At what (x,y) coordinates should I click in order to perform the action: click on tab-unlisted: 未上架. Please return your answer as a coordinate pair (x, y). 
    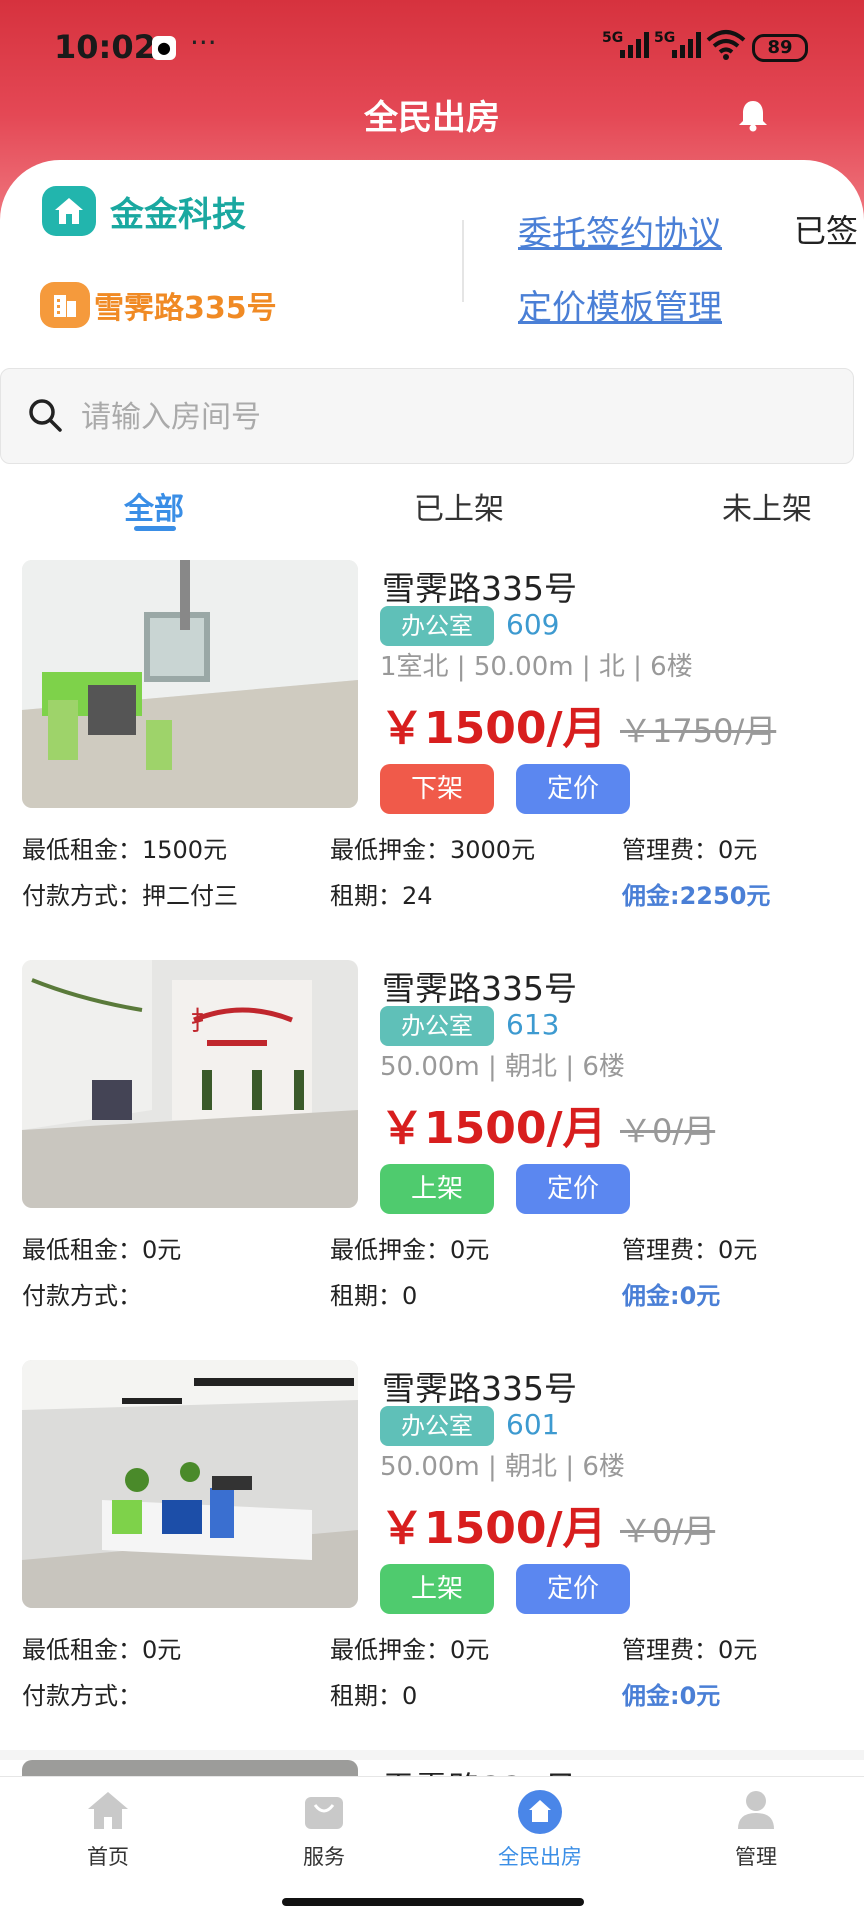
    Looking at the image, I should click on (767, 506).